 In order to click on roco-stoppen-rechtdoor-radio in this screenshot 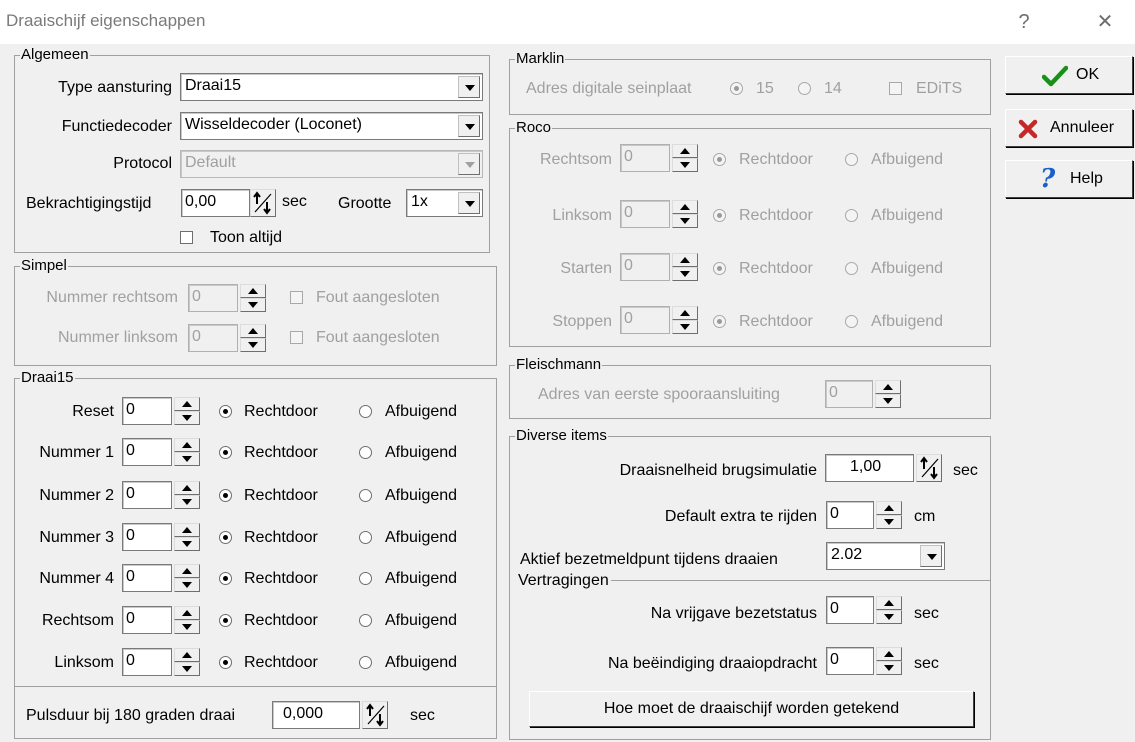, I will do `click(719, 321)`.